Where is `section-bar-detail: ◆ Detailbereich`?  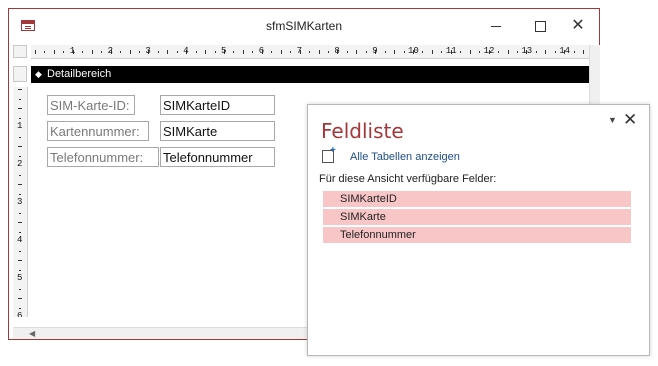
section-bar-detail: ◆ Detailbereich is located at coordinates (314, 74).